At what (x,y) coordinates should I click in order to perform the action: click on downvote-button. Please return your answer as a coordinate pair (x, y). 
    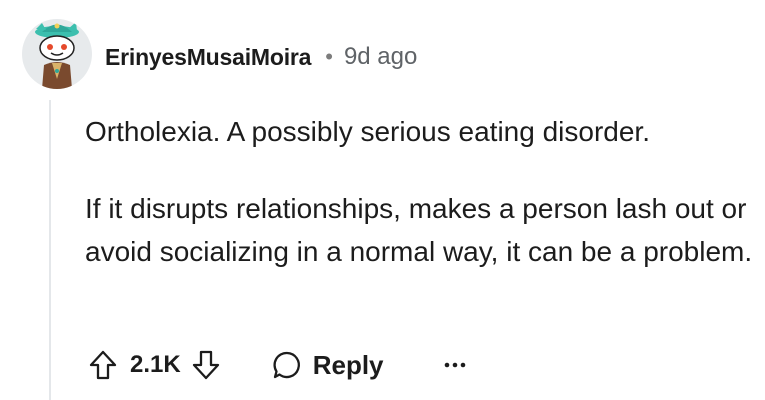
    Looking at the image, I should click on (206, 365).